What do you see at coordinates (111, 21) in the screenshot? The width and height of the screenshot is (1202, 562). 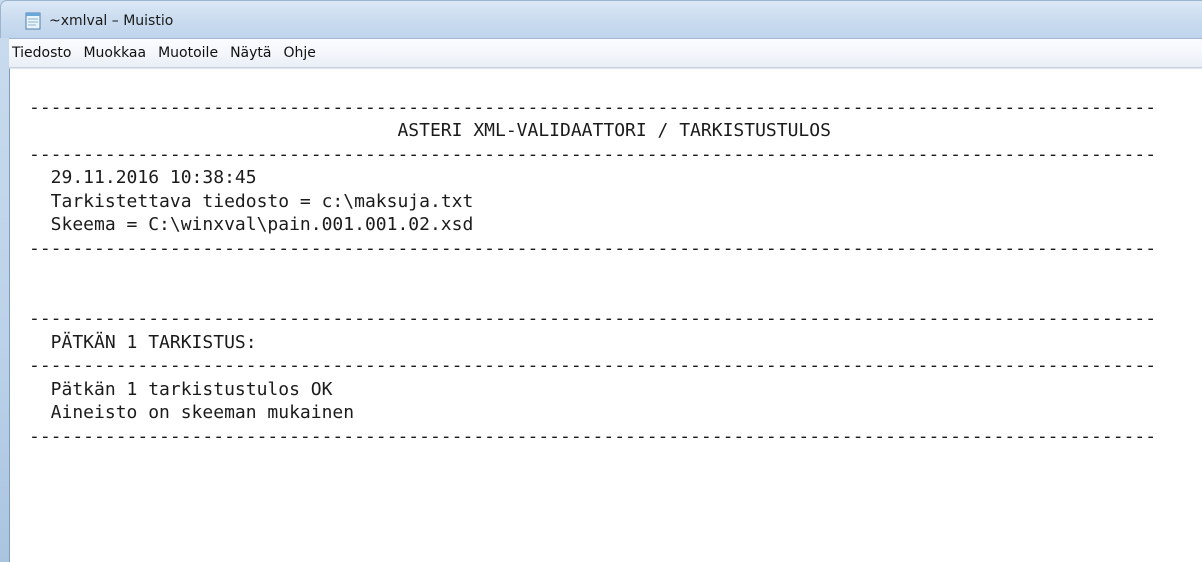 I see `window-title: ~xmlval – Muistio` at bounding box center [111, 21].